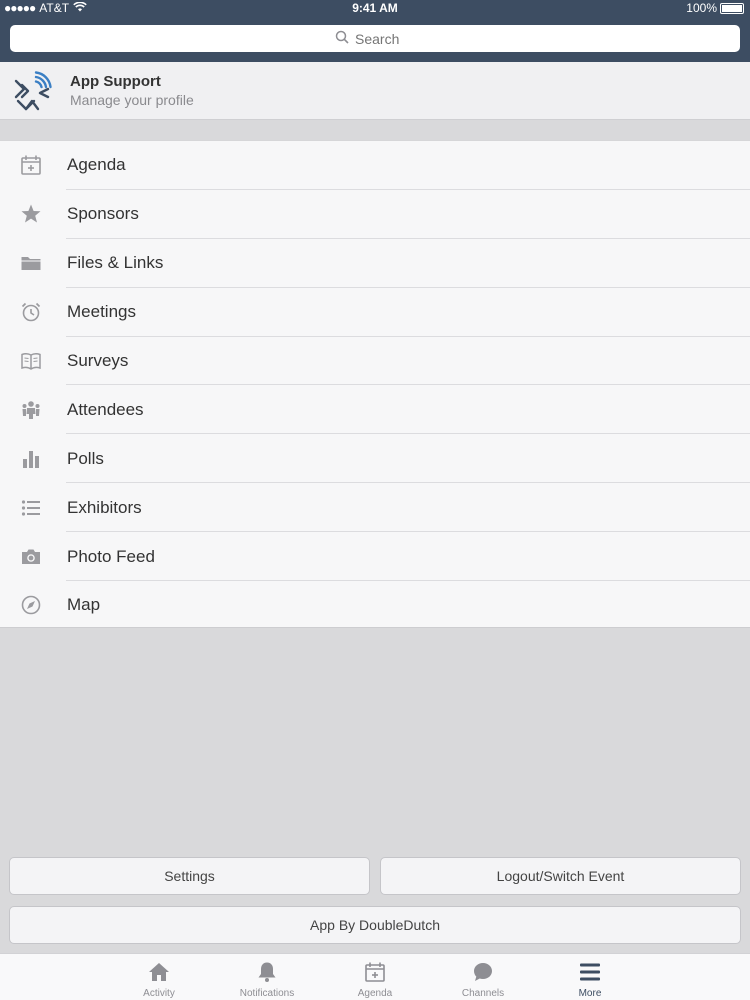  What do you see at coordinates (159, 993) in the screenshot?
I see `tab-label: Activity` at bounding box center [159, 993].